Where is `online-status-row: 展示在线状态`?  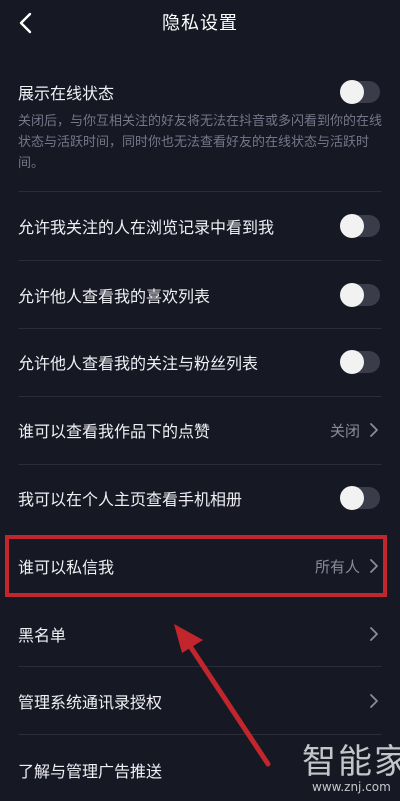
online-status-row: 展示在线状态 is located at coordinates (200, 92).